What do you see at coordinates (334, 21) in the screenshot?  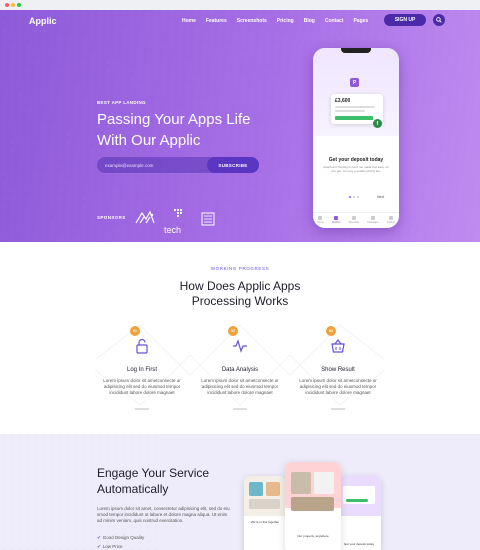 I see `nav-contact: Contact` at bounding box center [334, 21].